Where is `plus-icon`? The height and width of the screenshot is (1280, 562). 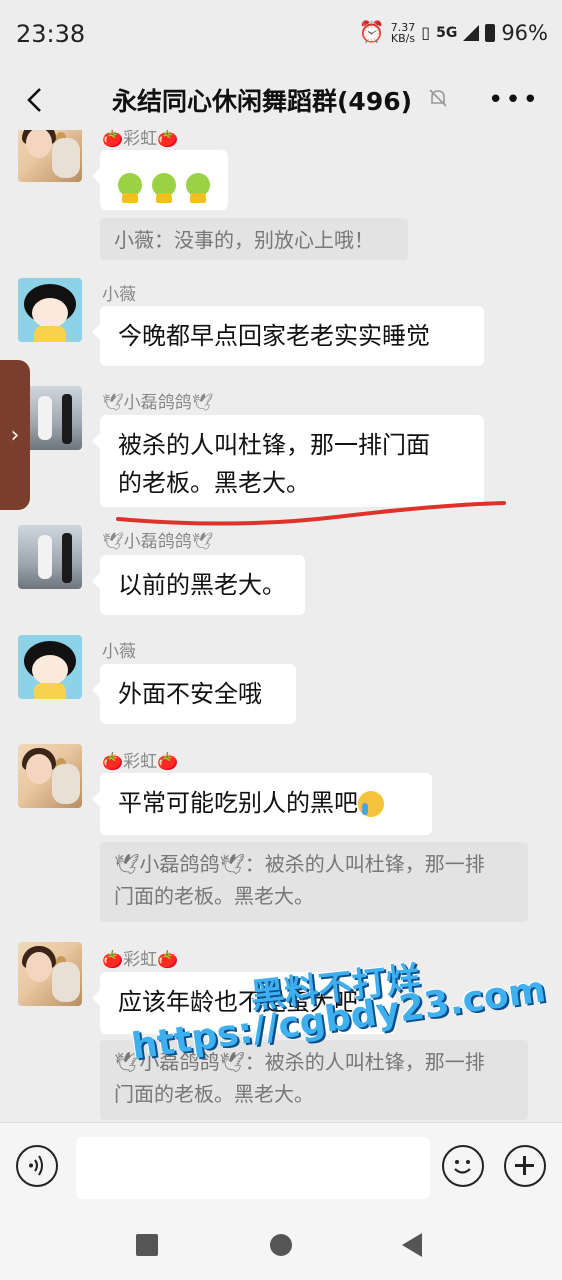 plus-icon is located at coordinates (525, 1166).